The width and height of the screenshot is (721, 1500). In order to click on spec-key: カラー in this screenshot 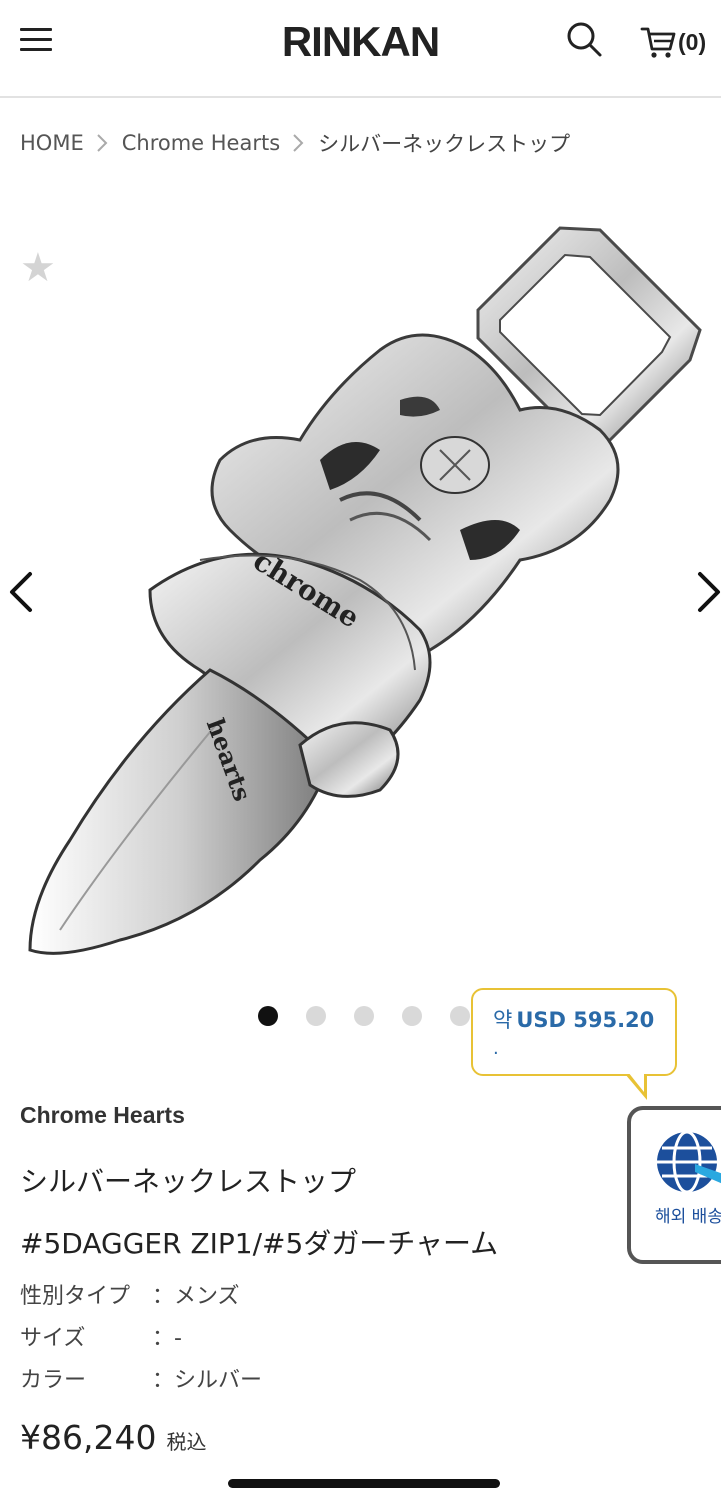, I will do `click(53, 1380)`.